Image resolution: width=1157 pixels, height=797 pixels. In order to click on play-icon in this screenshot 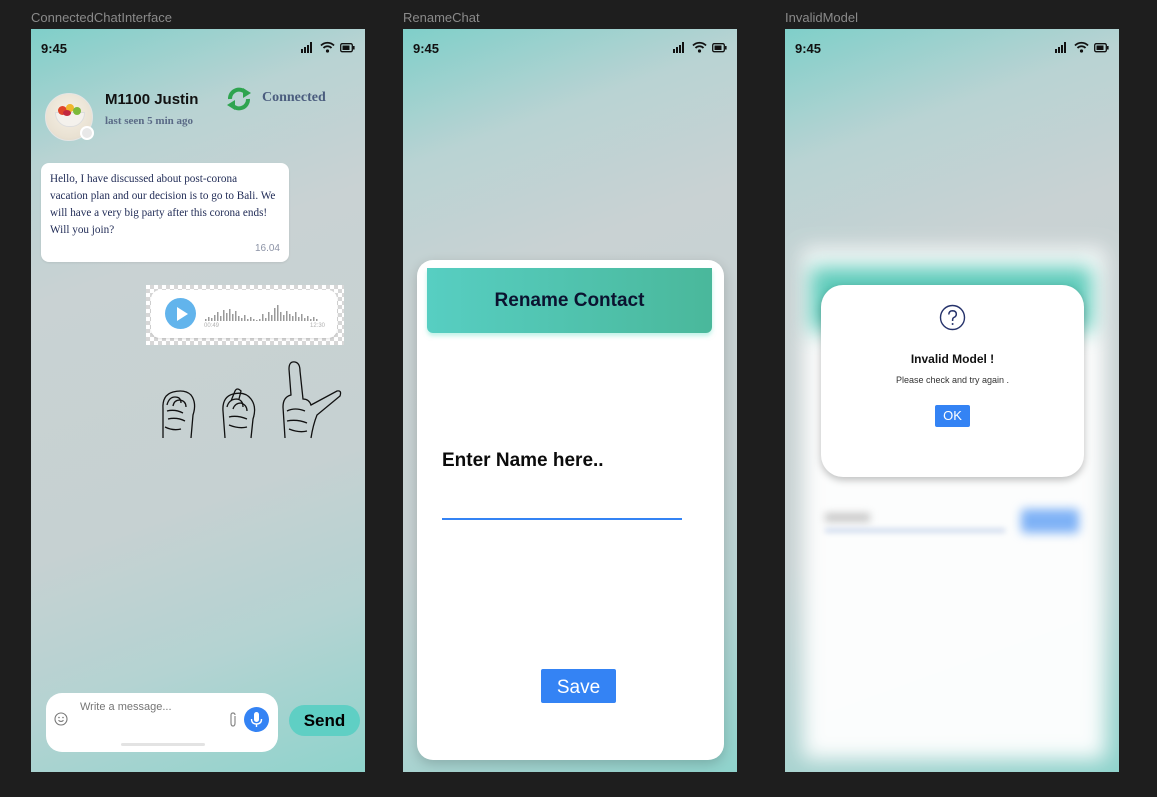, I will do `click(180, 313)`.